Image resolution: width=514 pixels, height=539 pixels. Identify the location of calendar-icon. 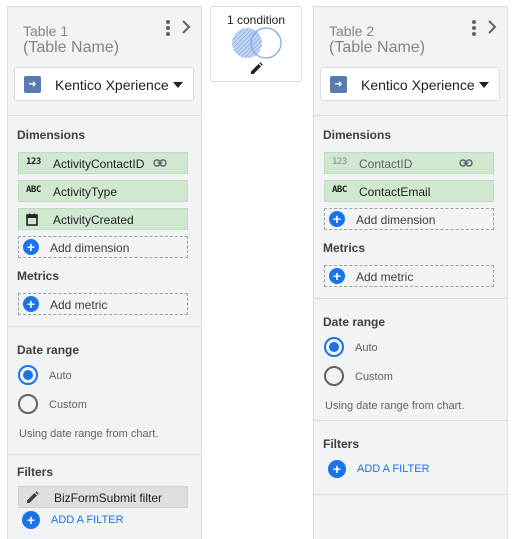
(32, 219).